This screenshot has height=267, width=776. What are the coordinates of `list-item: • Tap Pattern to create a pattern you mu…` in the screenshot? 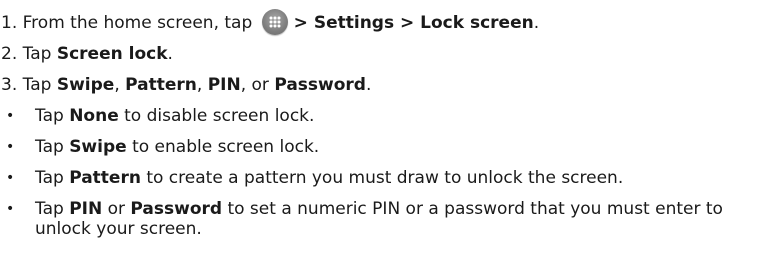 It's located at (388, 178).